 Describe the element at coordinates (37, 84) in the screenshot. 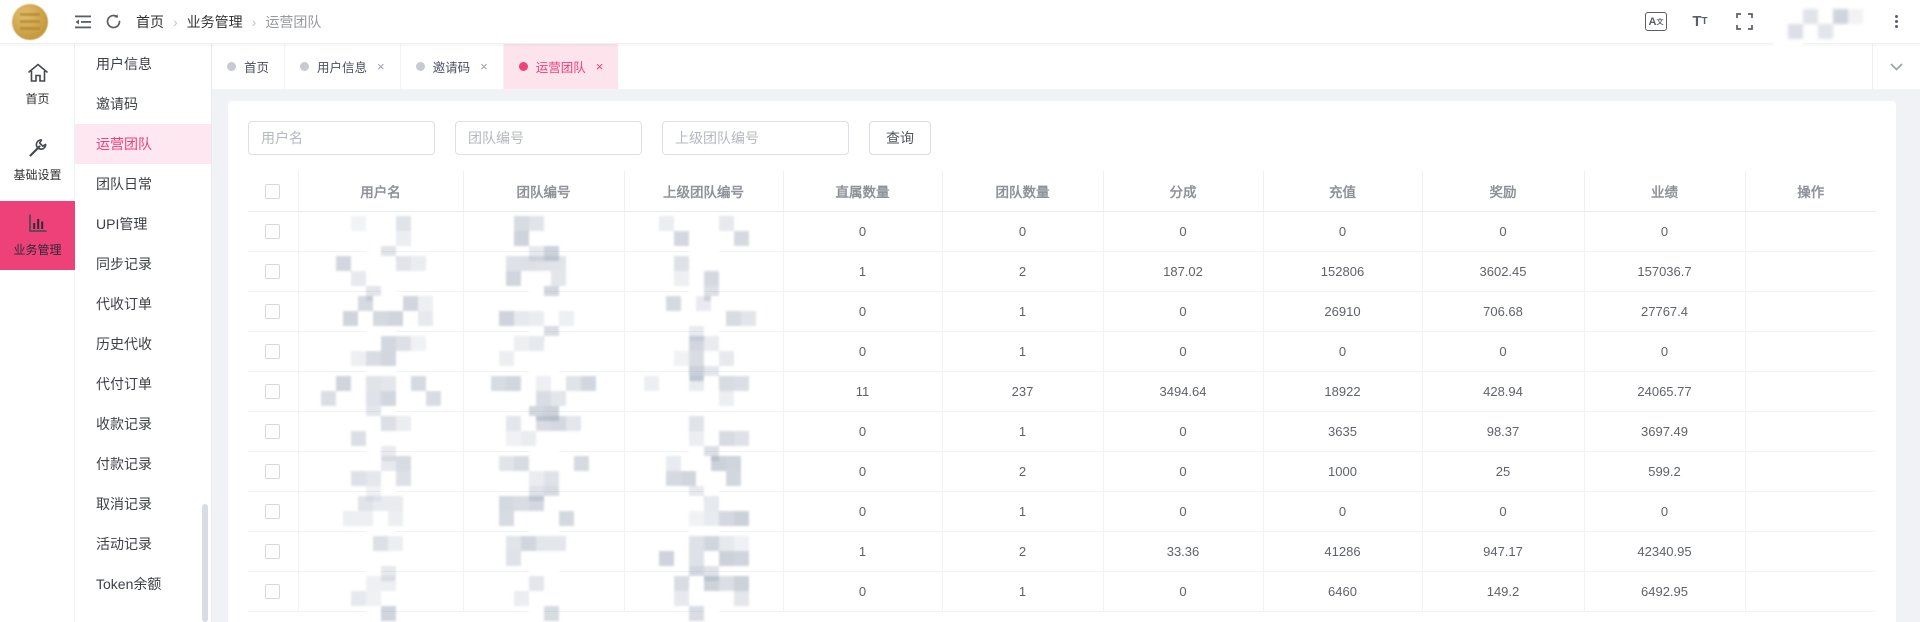

I see `rail-item-home: 首页` at that location.